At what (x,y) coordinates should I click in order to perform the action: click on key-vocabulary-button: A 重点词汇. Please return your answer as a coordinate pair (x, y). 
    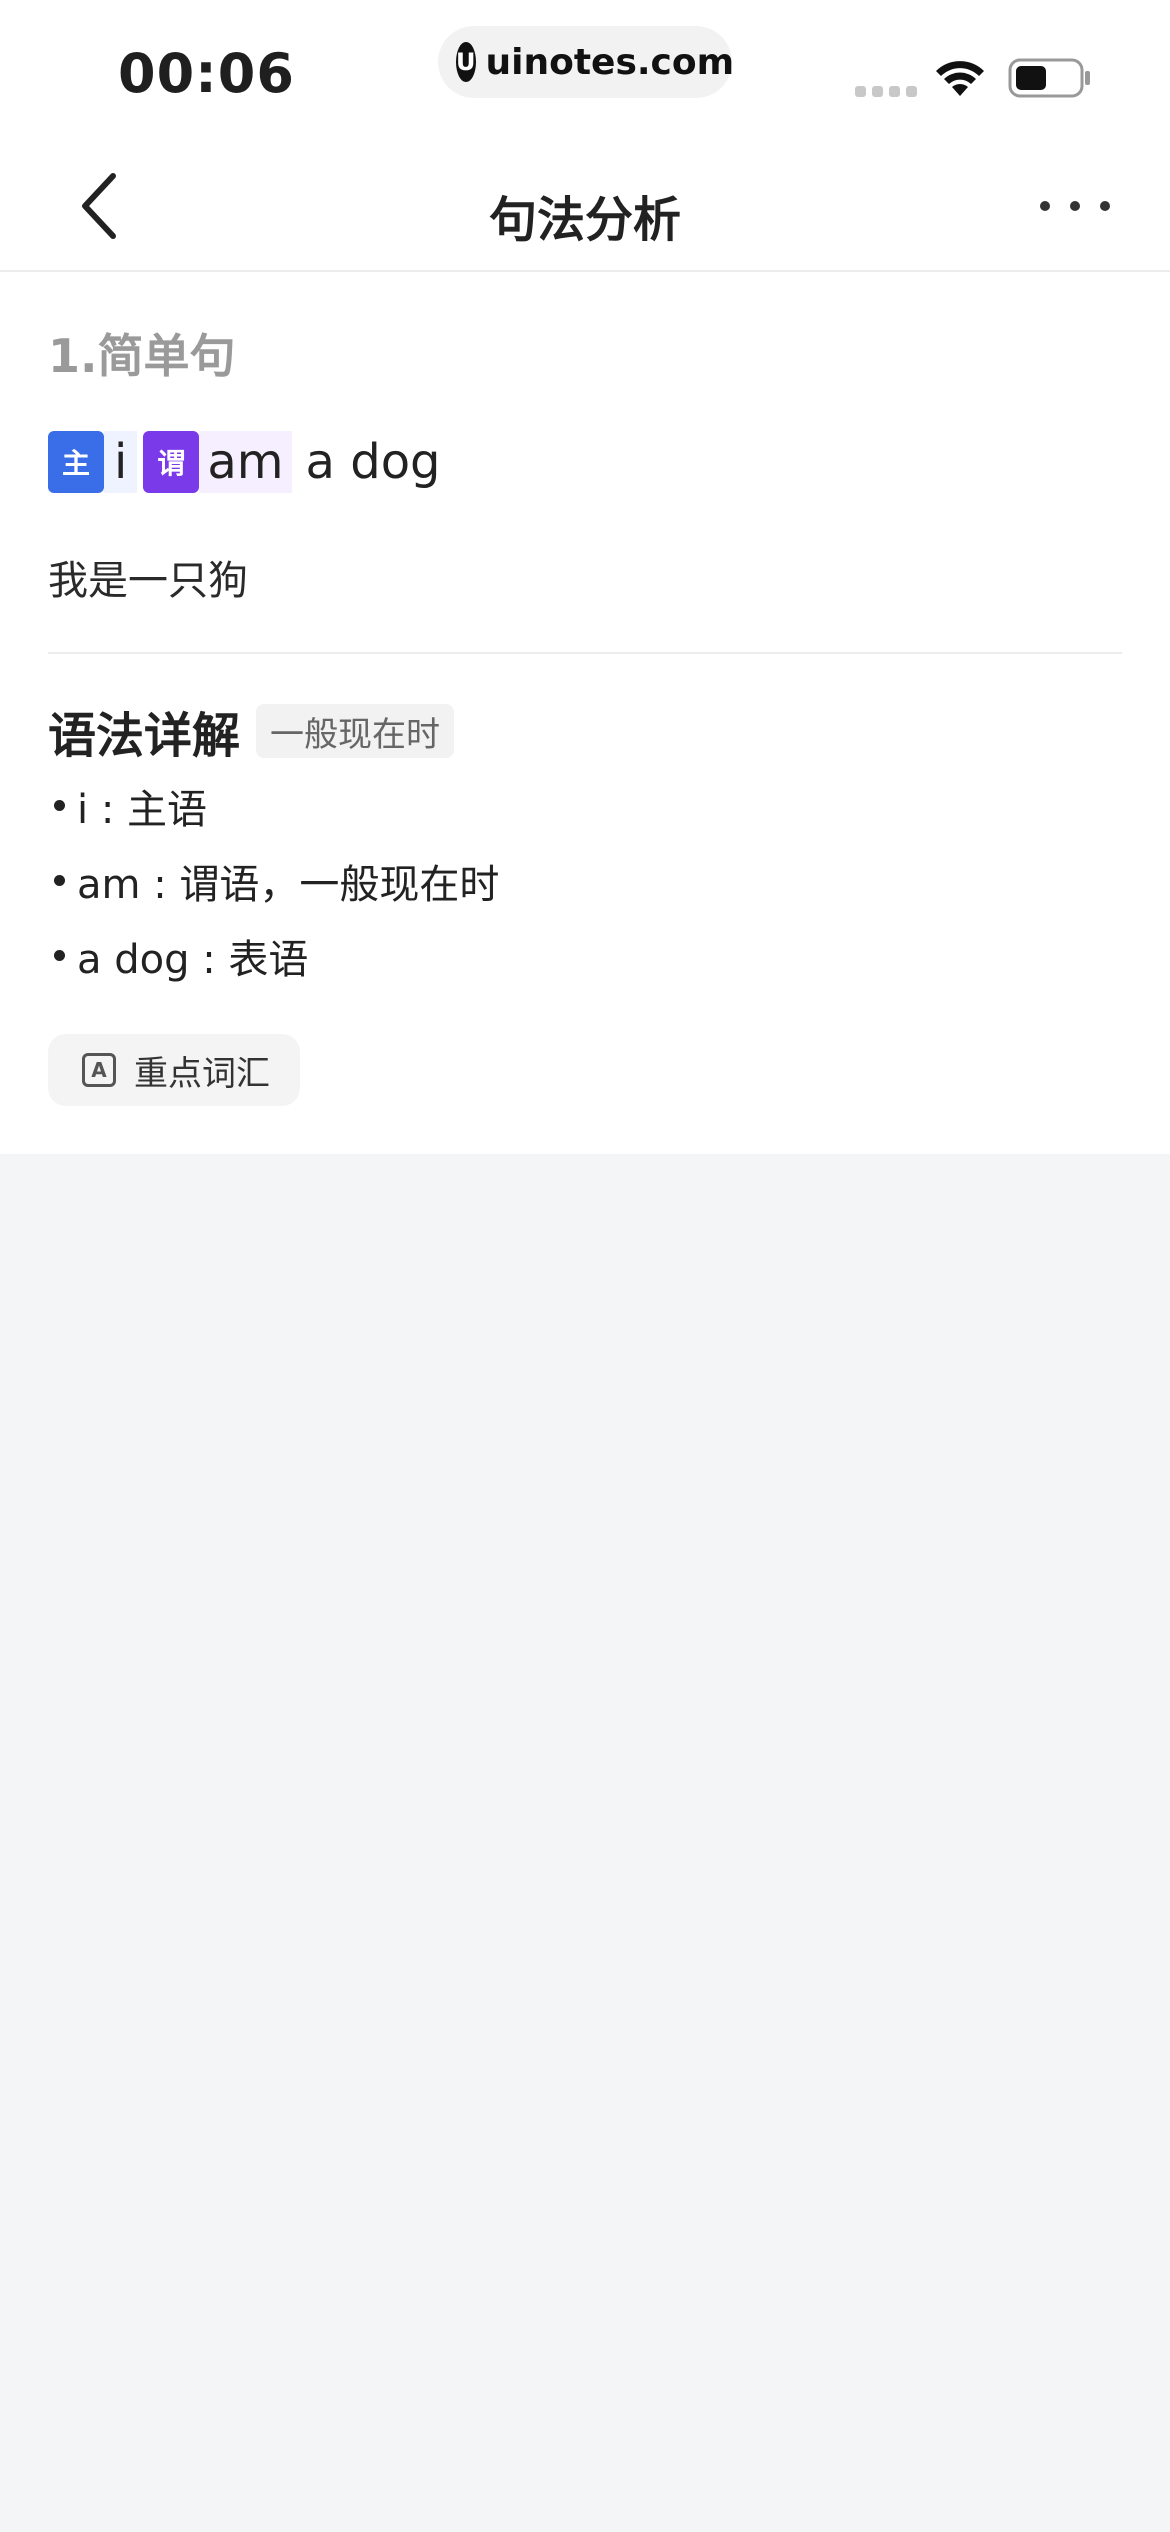
    Looking at the image, I should click on (174, 1070).